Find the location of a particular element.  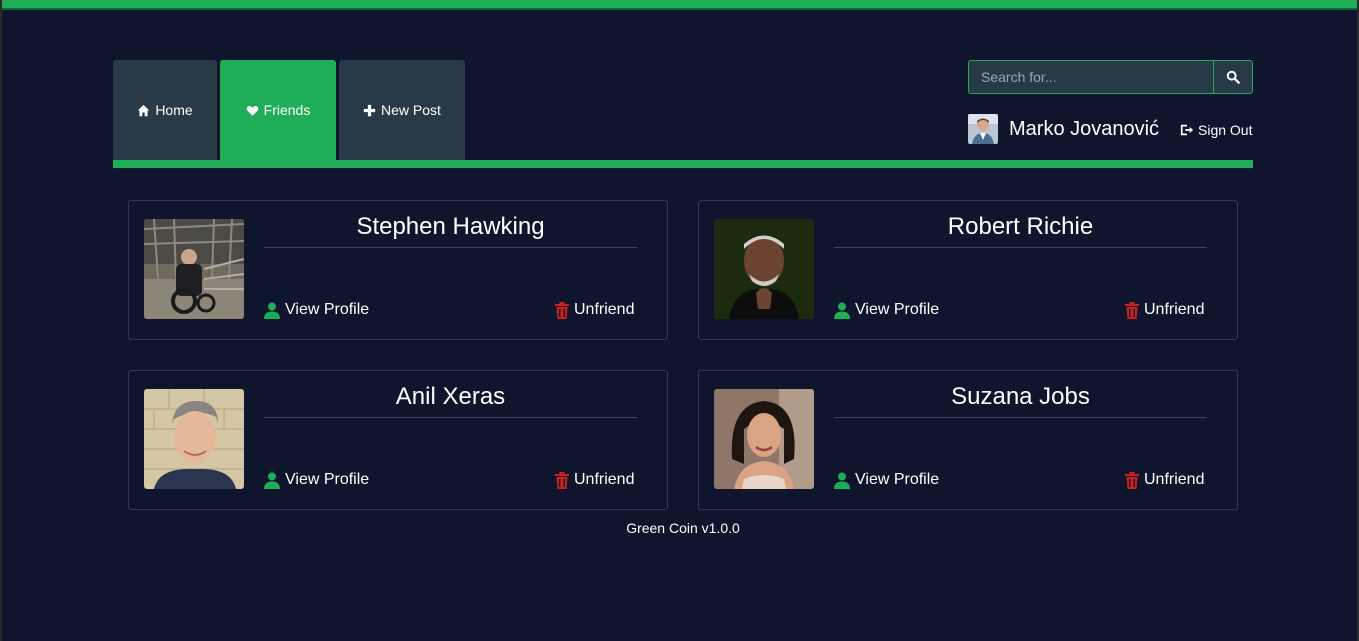

tab-new-post: New Post is located at coordinates (402, 110).